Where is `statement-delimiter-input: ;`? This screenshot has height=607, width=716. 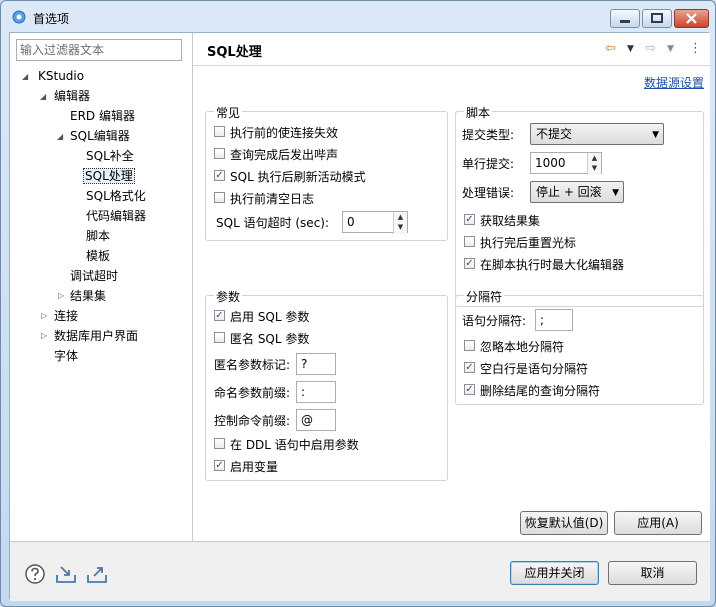 statement-delimiter-input: ; is located at coordinates (554, 320).